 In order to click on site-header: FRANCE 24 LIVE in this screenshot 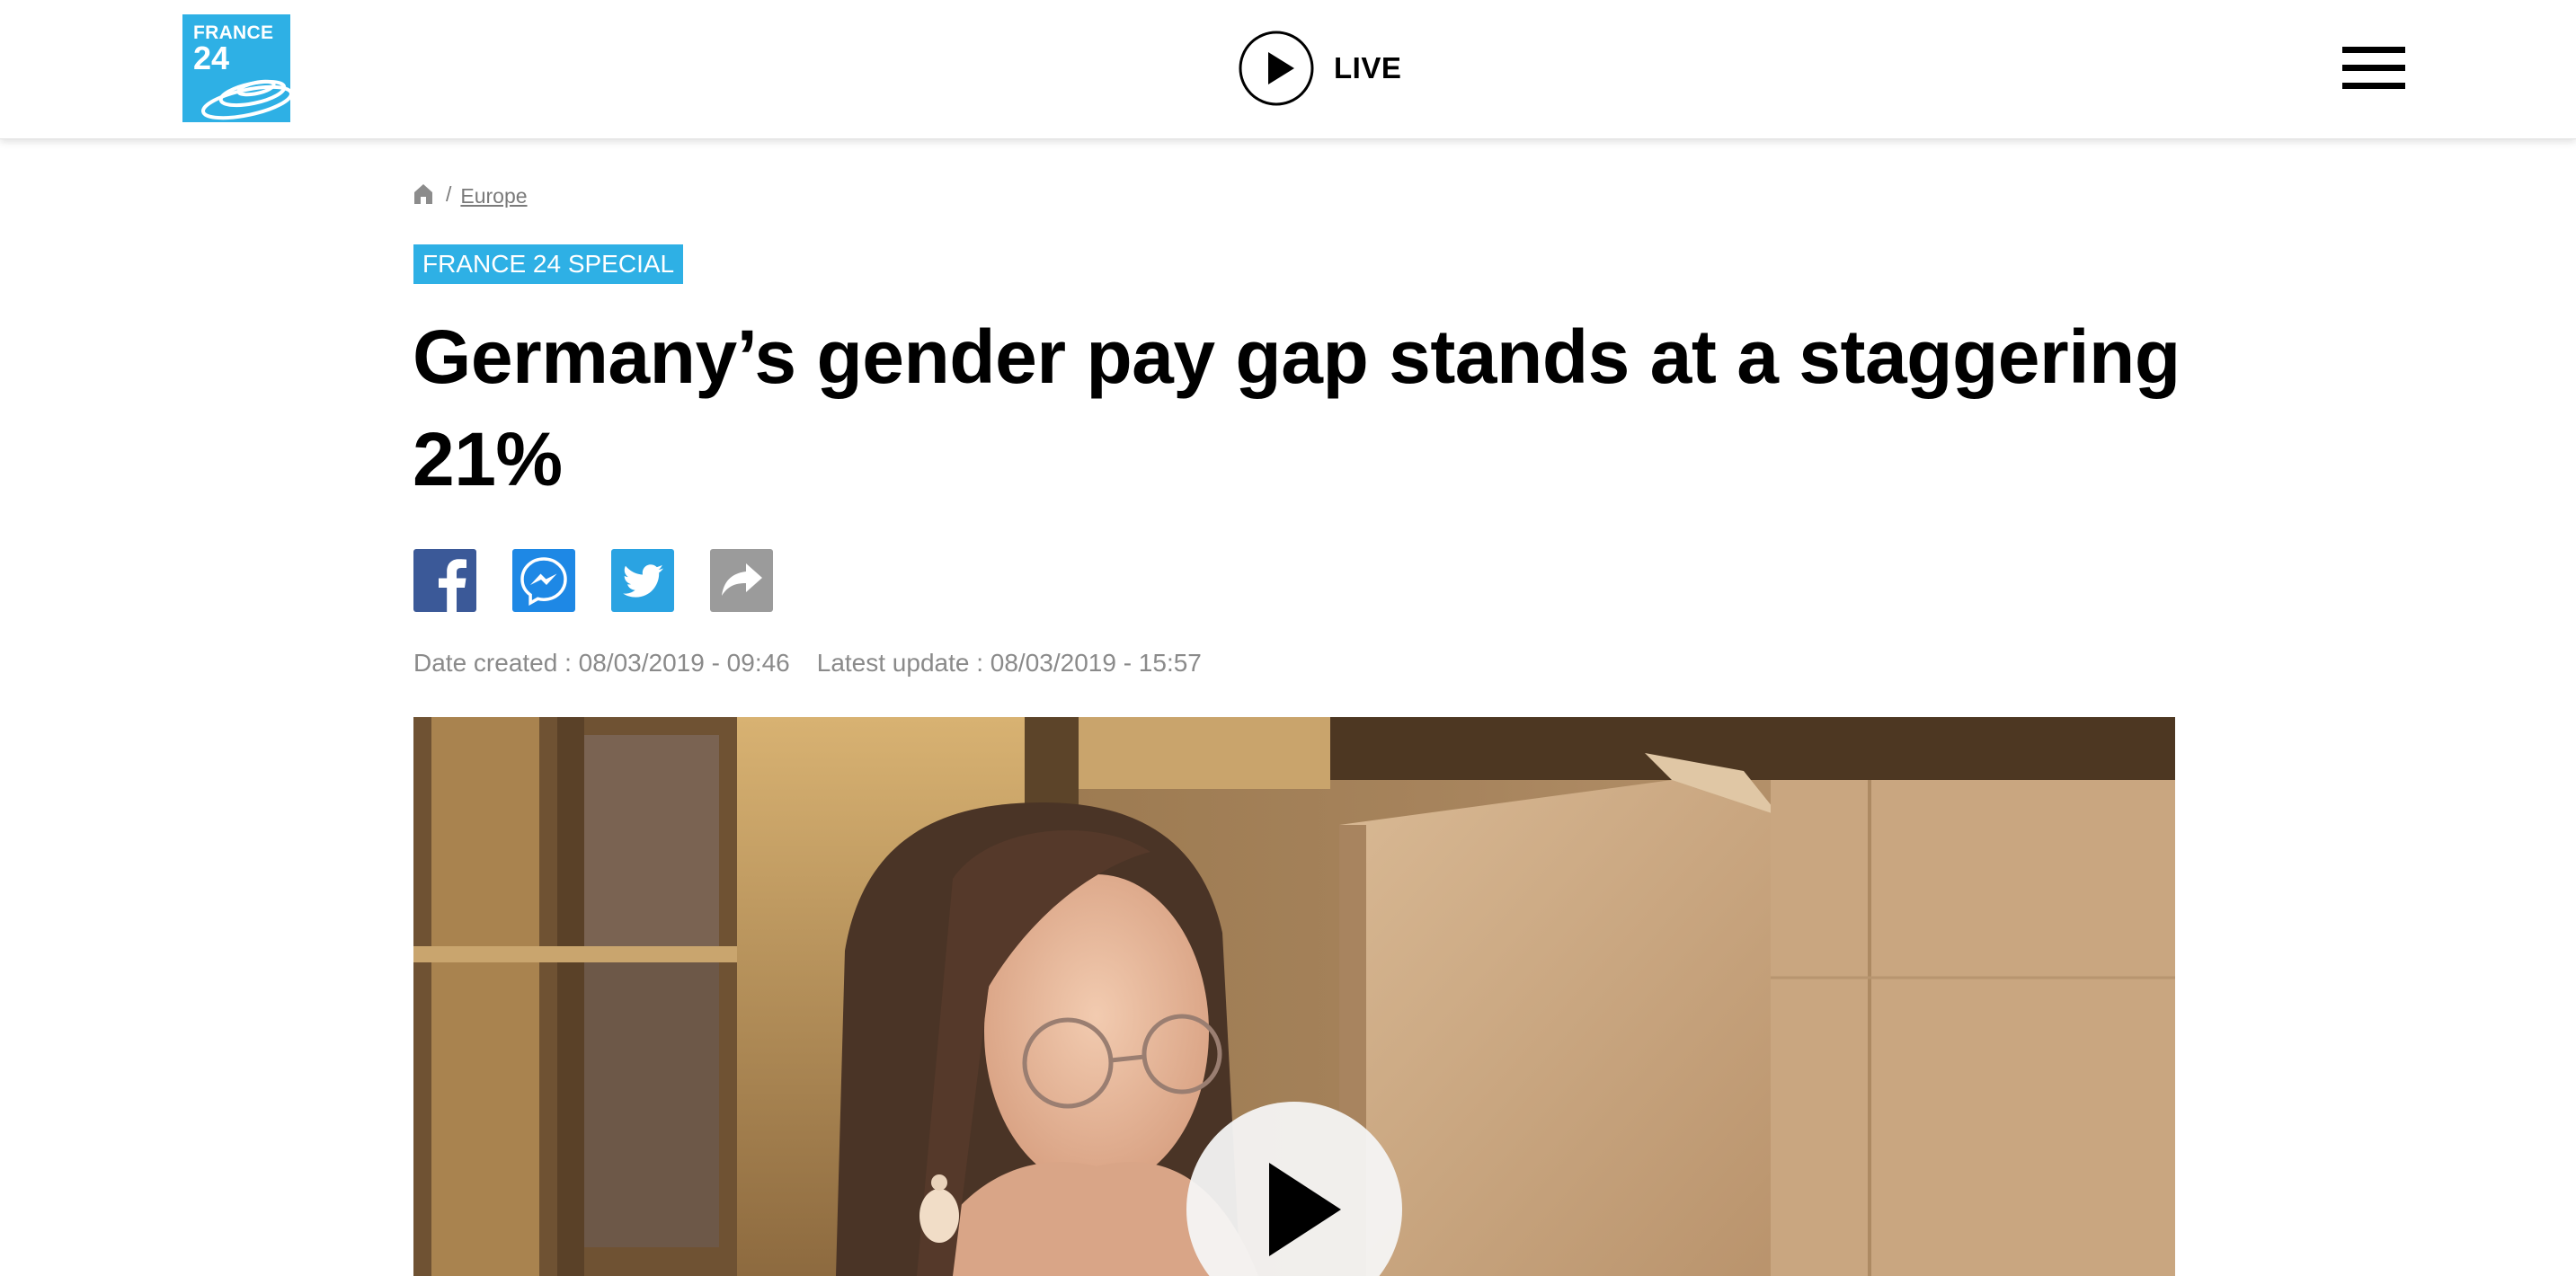, I will do `click(1288, 69)`.